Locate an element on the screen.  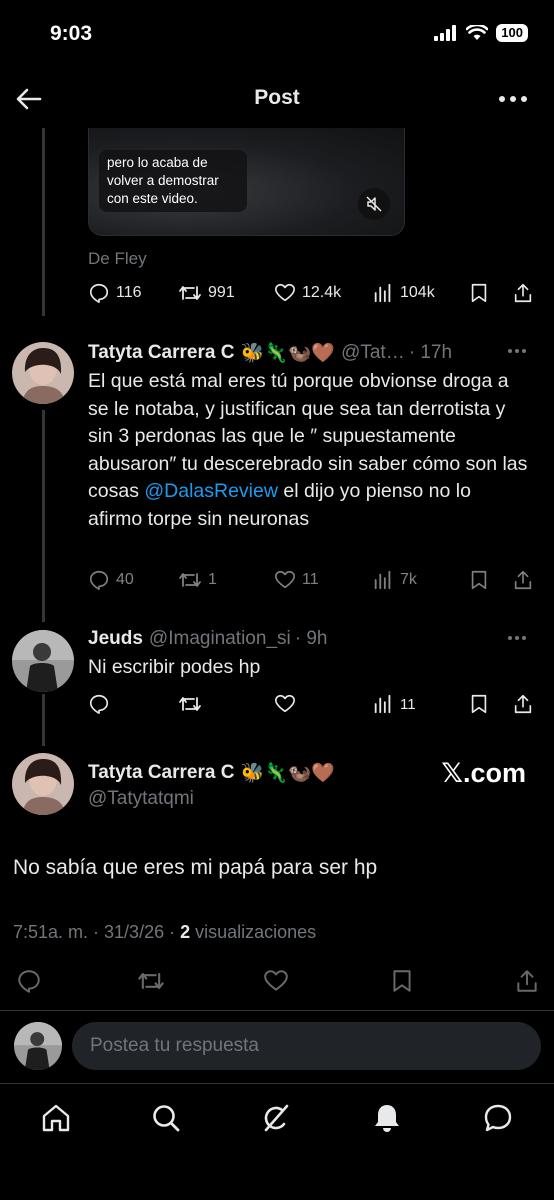
views-button: 7k is located at coordinates (420, 580).